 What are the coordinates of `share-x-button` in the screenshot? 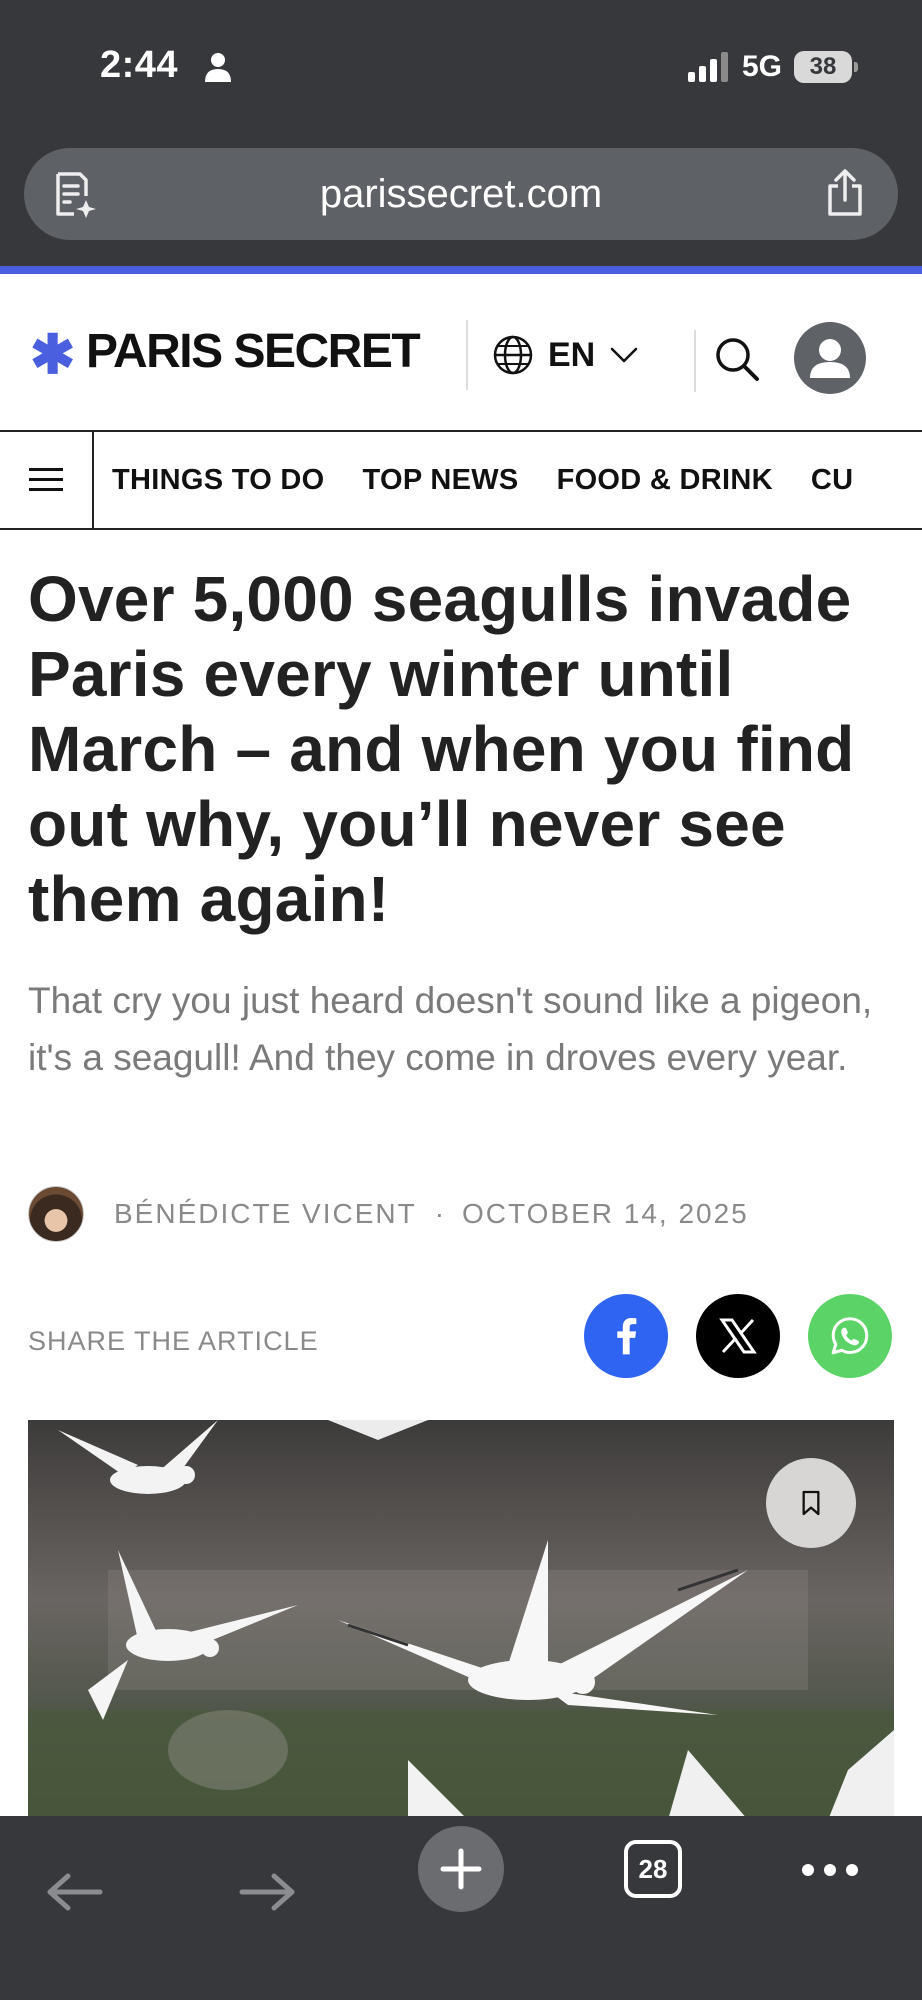 It's located at (738, 1336).